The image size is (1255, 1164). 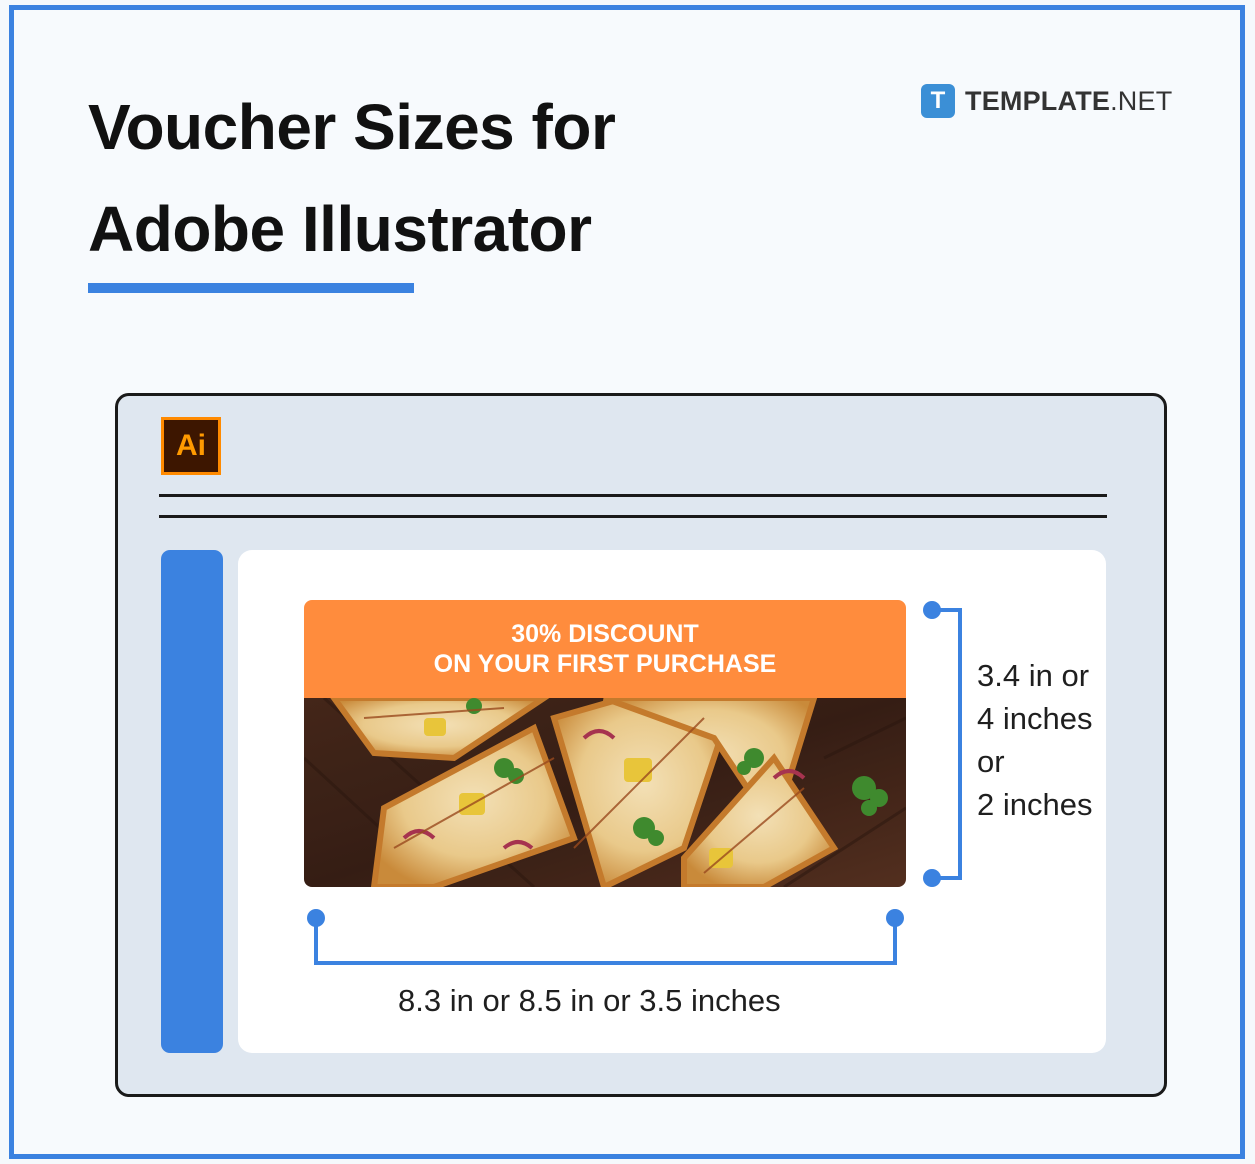 I want to click on height-dimension-label: 3.4 in or 4 inches or 2 inches, so click(x=1034, y=740).